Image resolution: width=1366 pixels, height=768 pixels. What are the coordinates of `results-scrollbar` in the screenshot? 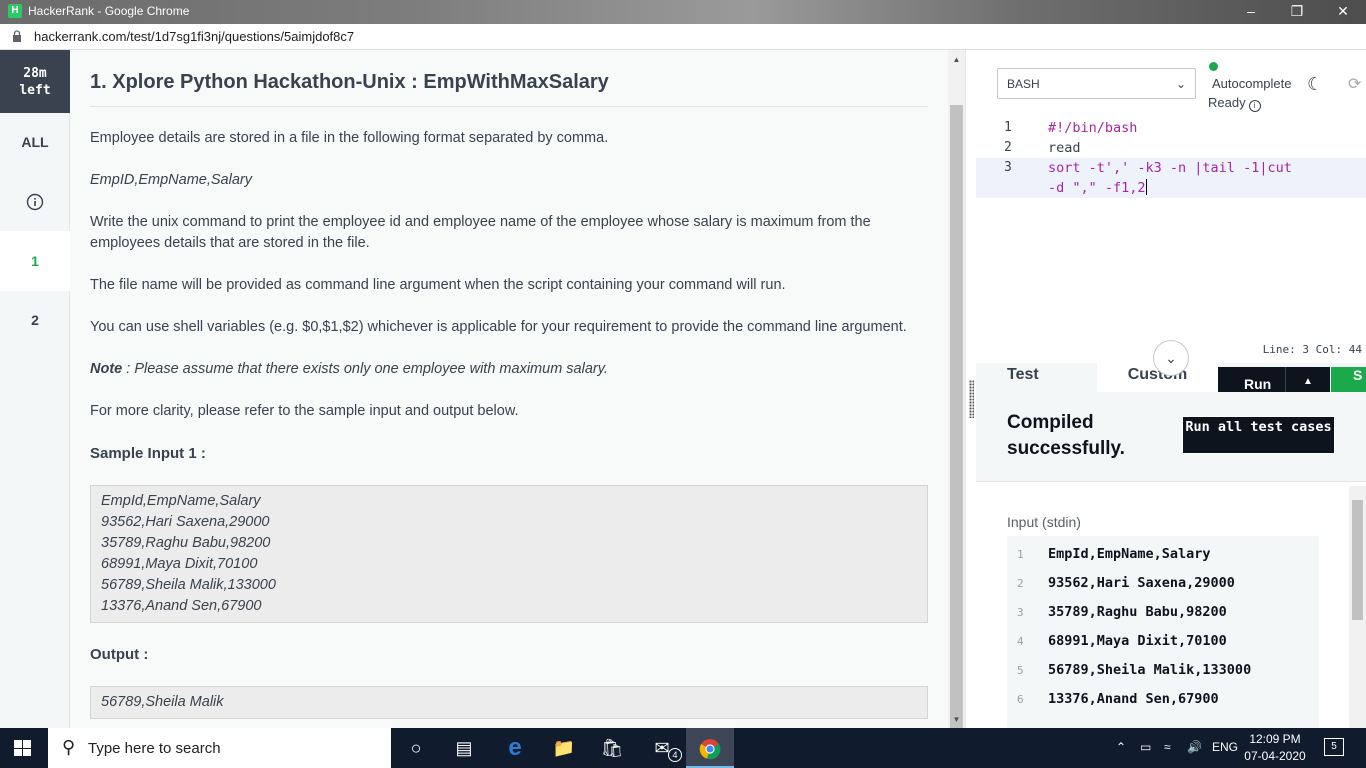 It's located at (1357, 607).